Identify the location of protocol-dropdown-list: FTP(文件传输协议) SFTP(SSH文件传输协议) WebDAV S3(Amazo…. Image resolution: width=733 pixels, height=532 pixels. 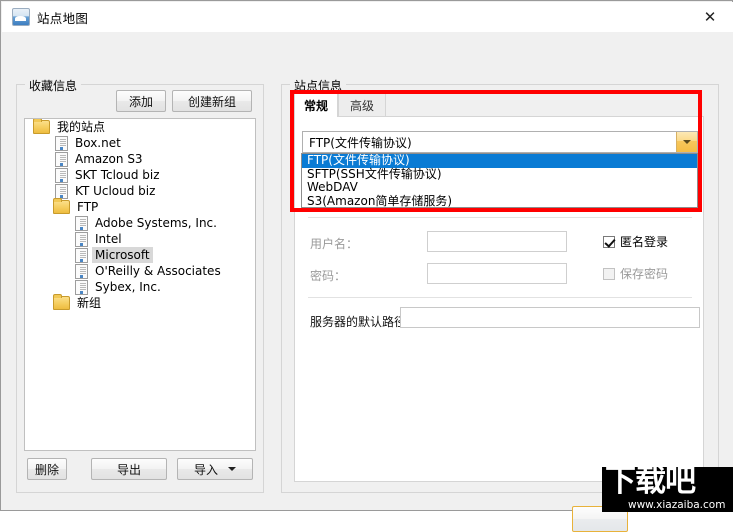
(499, 180).